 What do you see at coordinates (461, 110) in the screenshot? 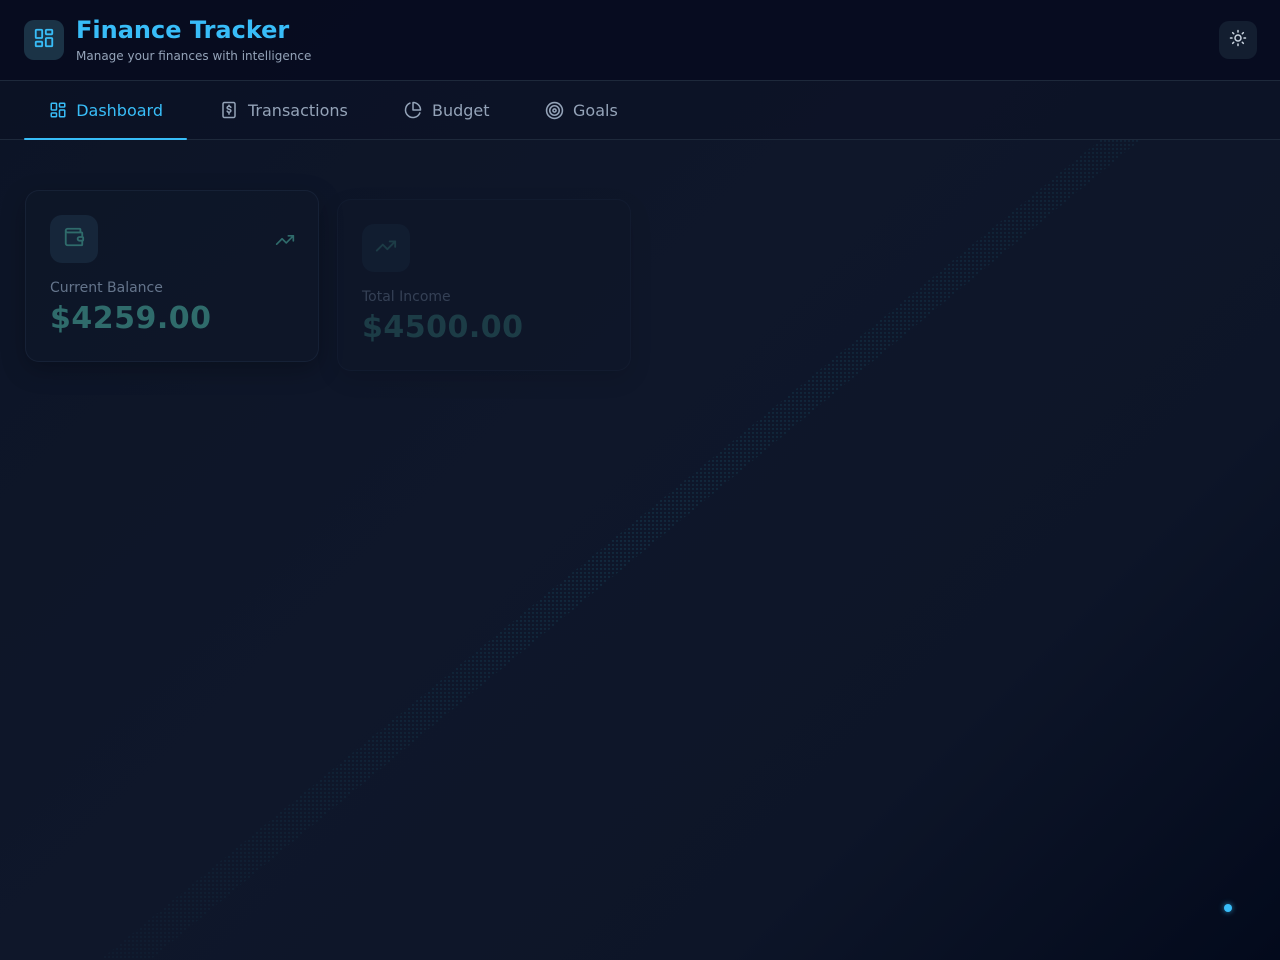
I see `tab-label: Budget` at bounding box center [461, 110].